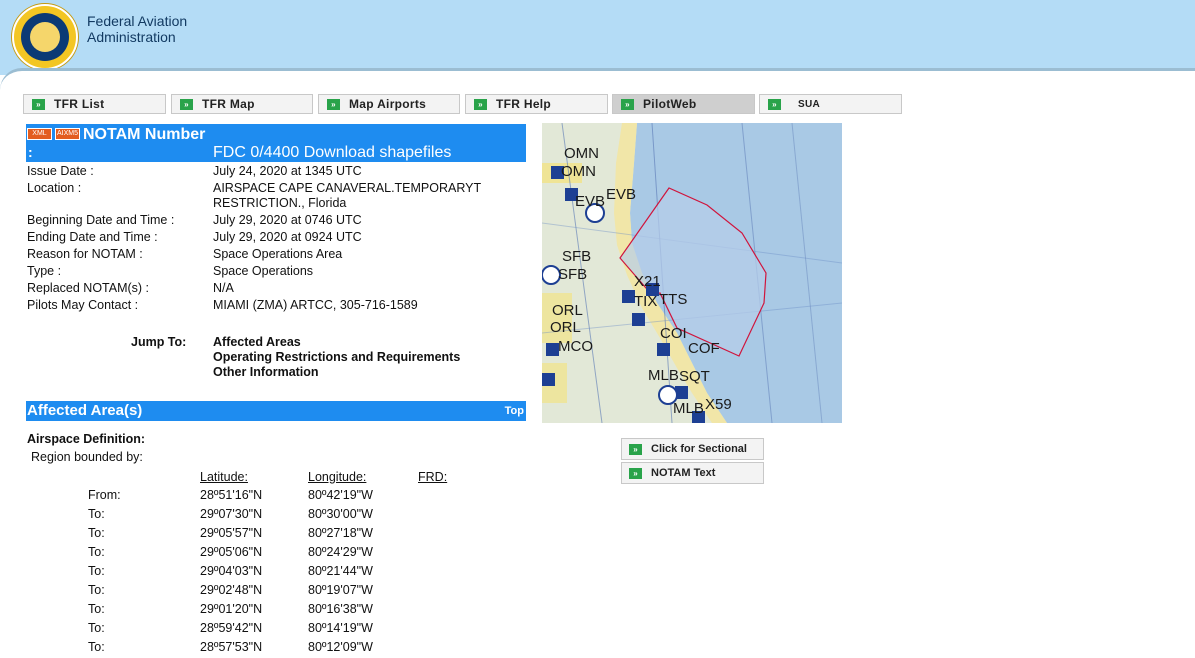 This screenshot has width=1195, height=658. Describe the element at coordinates (340, 533) in the screenshot. I see `coord-longitude: 80º27'18"W` at that location.